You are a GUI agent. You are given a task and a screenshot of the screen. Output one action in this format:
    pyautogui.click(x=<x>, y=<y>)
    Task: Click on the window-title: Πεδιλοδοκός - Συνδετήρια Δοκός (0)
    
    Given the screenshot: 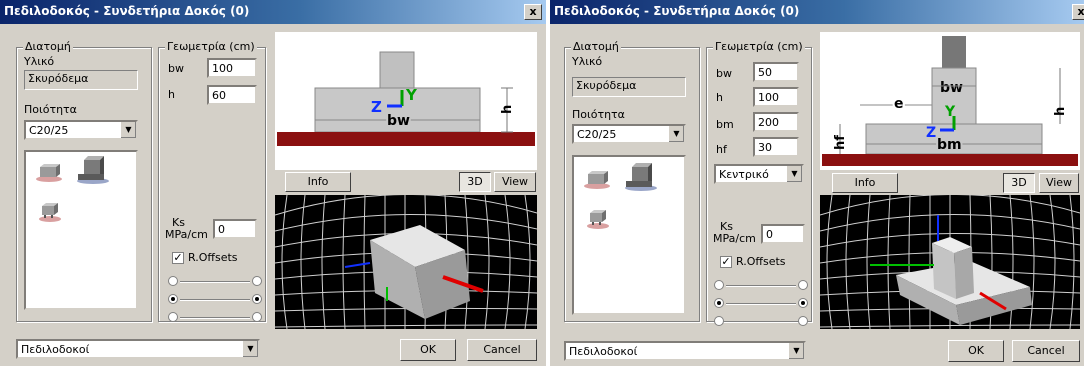 What is the action you would take?
    pyautogui.click(x=677, y=11)
    